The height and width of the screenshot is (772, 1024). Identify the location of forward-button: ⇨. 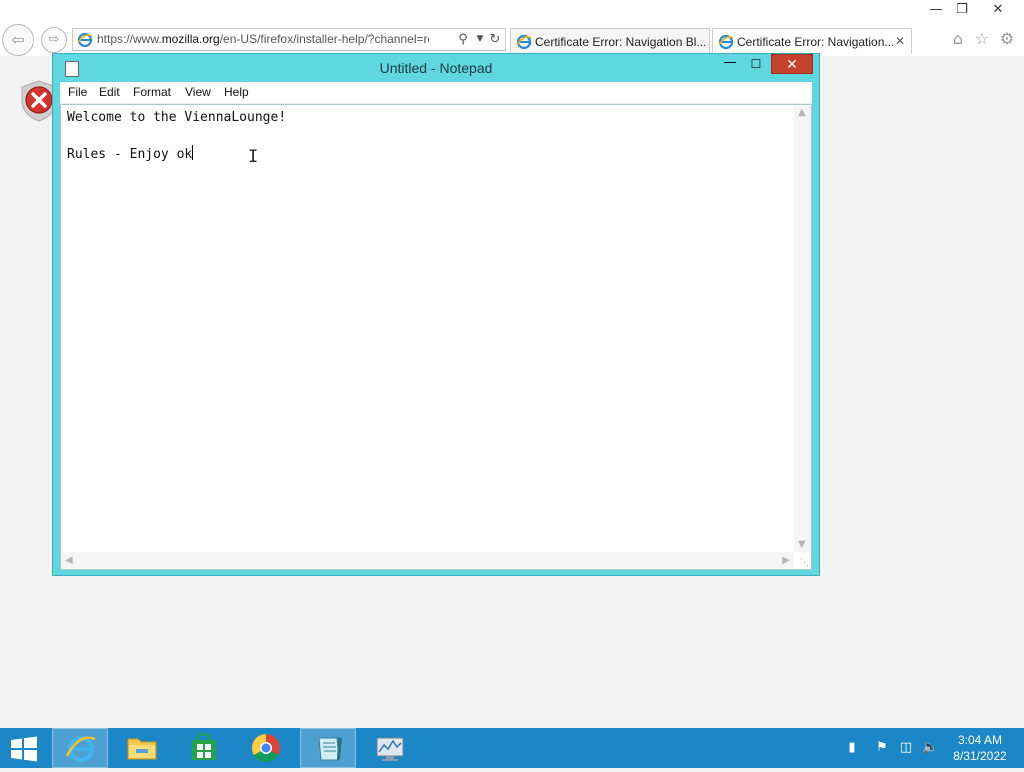
(54, 40).